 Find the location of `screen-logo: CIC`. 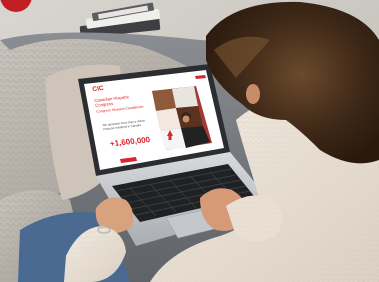

screen-logo: CIC is located at coordinates (98, 89).